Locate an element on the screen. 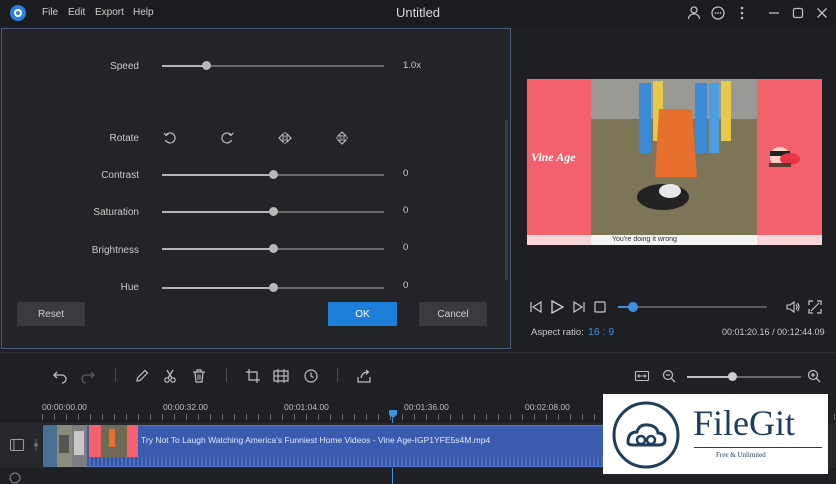  contrast-slider-fill is located at coordinates (217, 175).